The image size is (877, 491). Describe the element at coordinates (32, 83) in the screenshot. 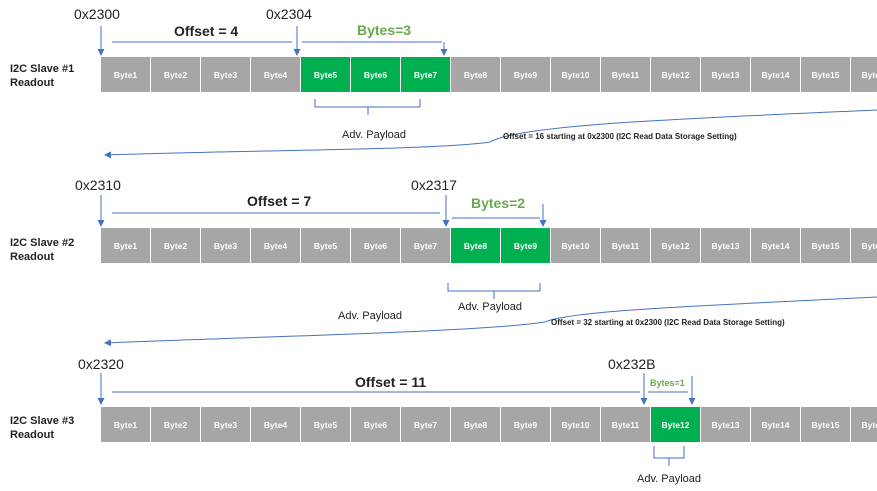

I see `slave-sub-1: Readout` at that location.